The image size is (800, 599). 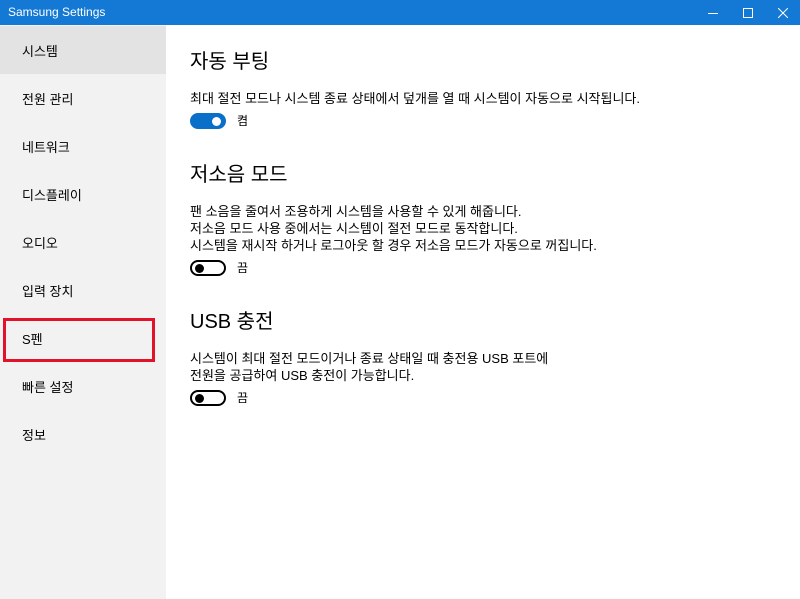 What do you see at coordinates (208, 398) in the screenshot?
I see `usb-charging-toggle` at bounding box center [208, 398].